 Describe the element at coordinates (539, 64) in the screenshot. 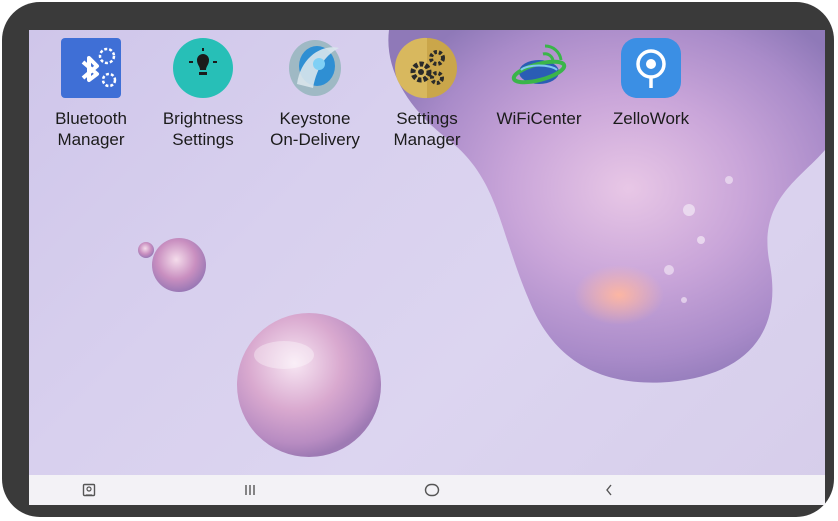

I see `wifi-globe-icon` at that location.